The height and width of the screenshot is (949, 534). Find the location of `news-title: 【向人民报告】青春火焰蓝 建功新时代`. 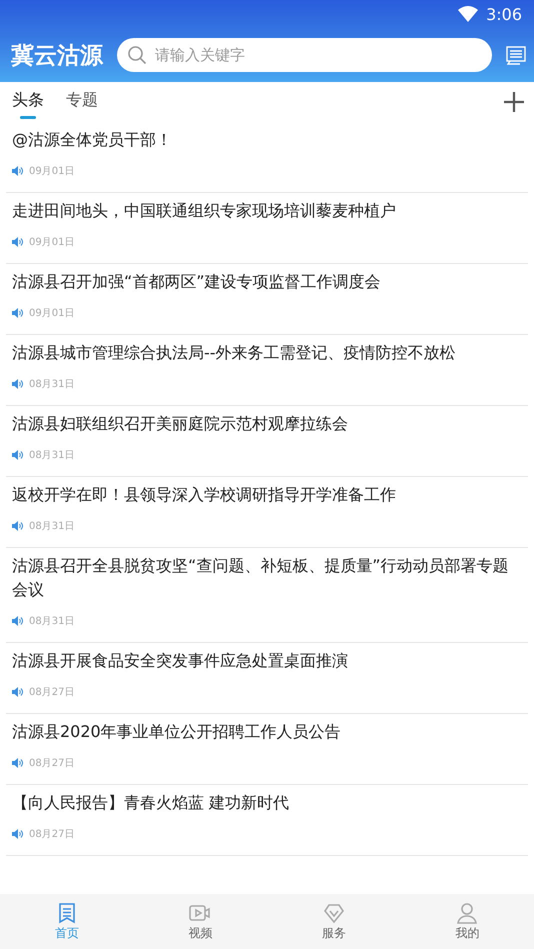

news-title: 【向人民报告】青春火焰蓝 建功新时代 is located at coordinates (151, 803).